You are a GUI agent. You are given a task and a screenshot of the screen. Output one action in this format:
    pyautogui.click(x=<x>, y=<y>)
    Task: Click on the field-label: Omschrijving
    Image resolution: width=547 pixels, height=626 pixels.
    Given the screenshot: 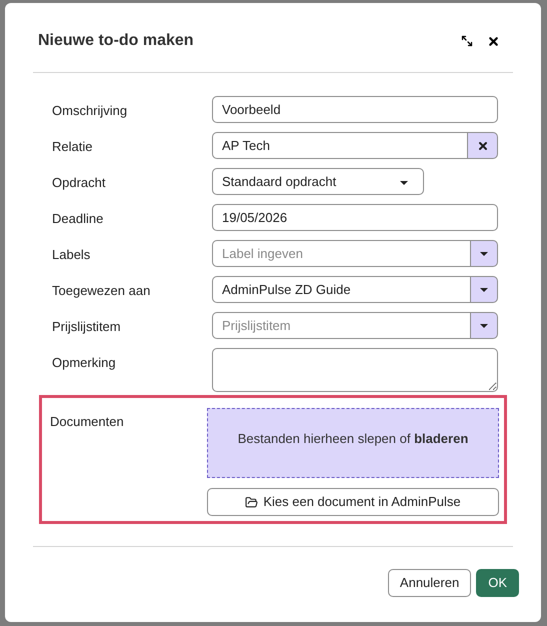 What is the action you would take?
    pyautogui.click(x=90, y=110)
    